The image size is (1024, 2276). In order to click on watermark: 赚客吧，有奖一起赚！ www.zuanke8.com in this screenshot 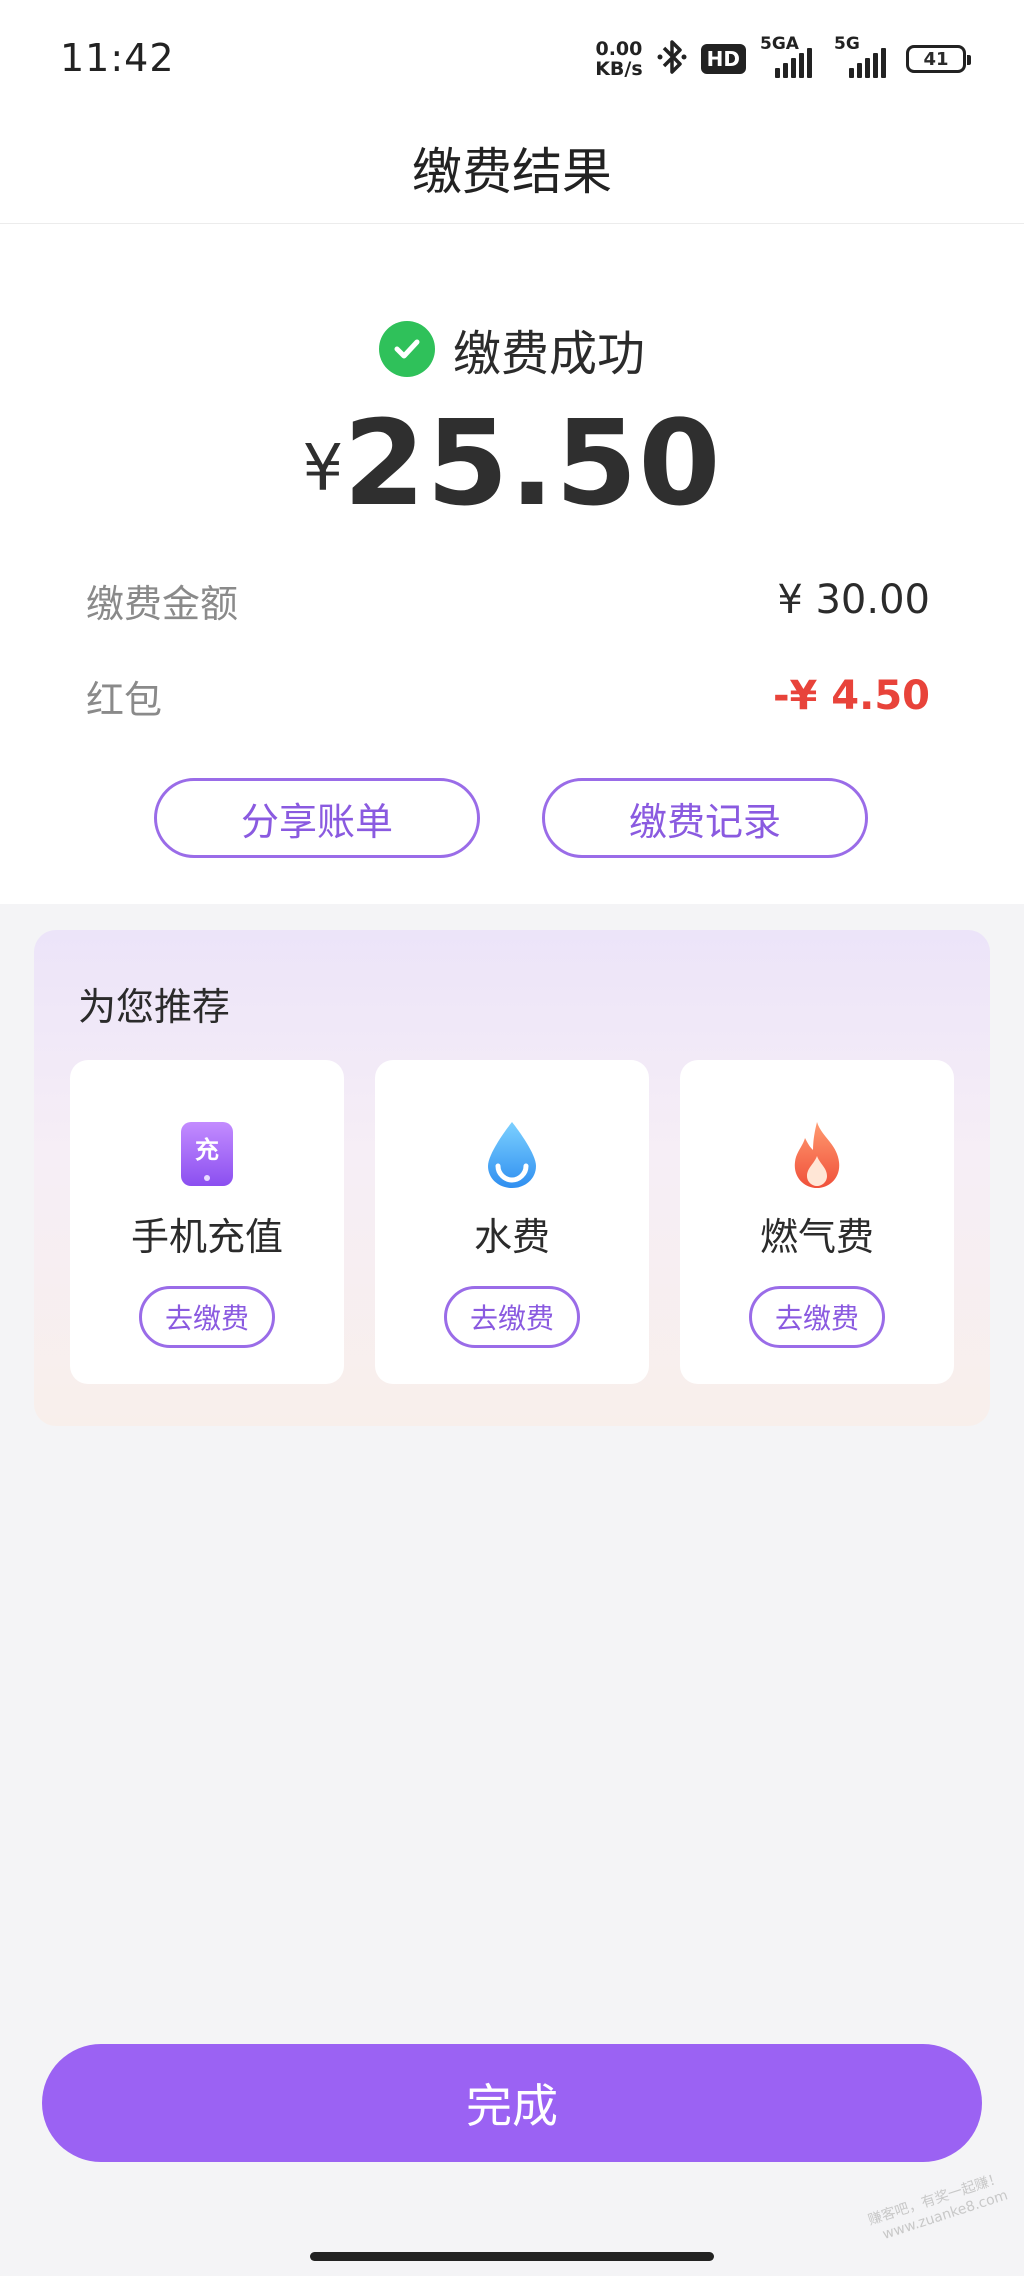, I will do `click(938, 2208)`.